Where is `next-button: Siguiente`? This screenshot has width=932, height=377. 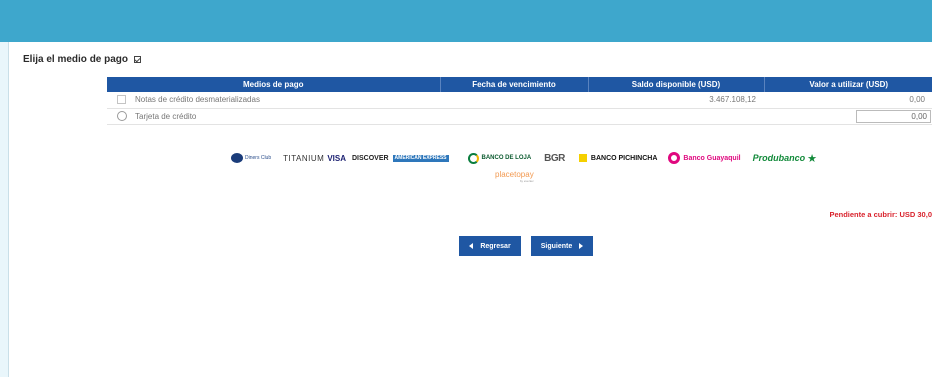 next-button: Siguiente is located at coordinates (562, 246).